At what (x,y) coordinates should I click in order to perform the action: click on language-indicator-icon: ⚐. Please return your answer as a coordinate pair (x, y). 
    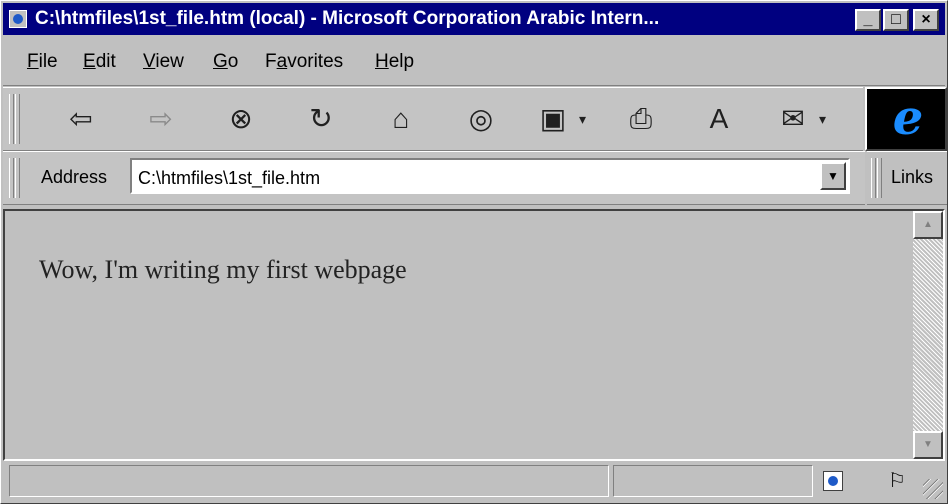
    Looking at the image, I should click on (897, 481).